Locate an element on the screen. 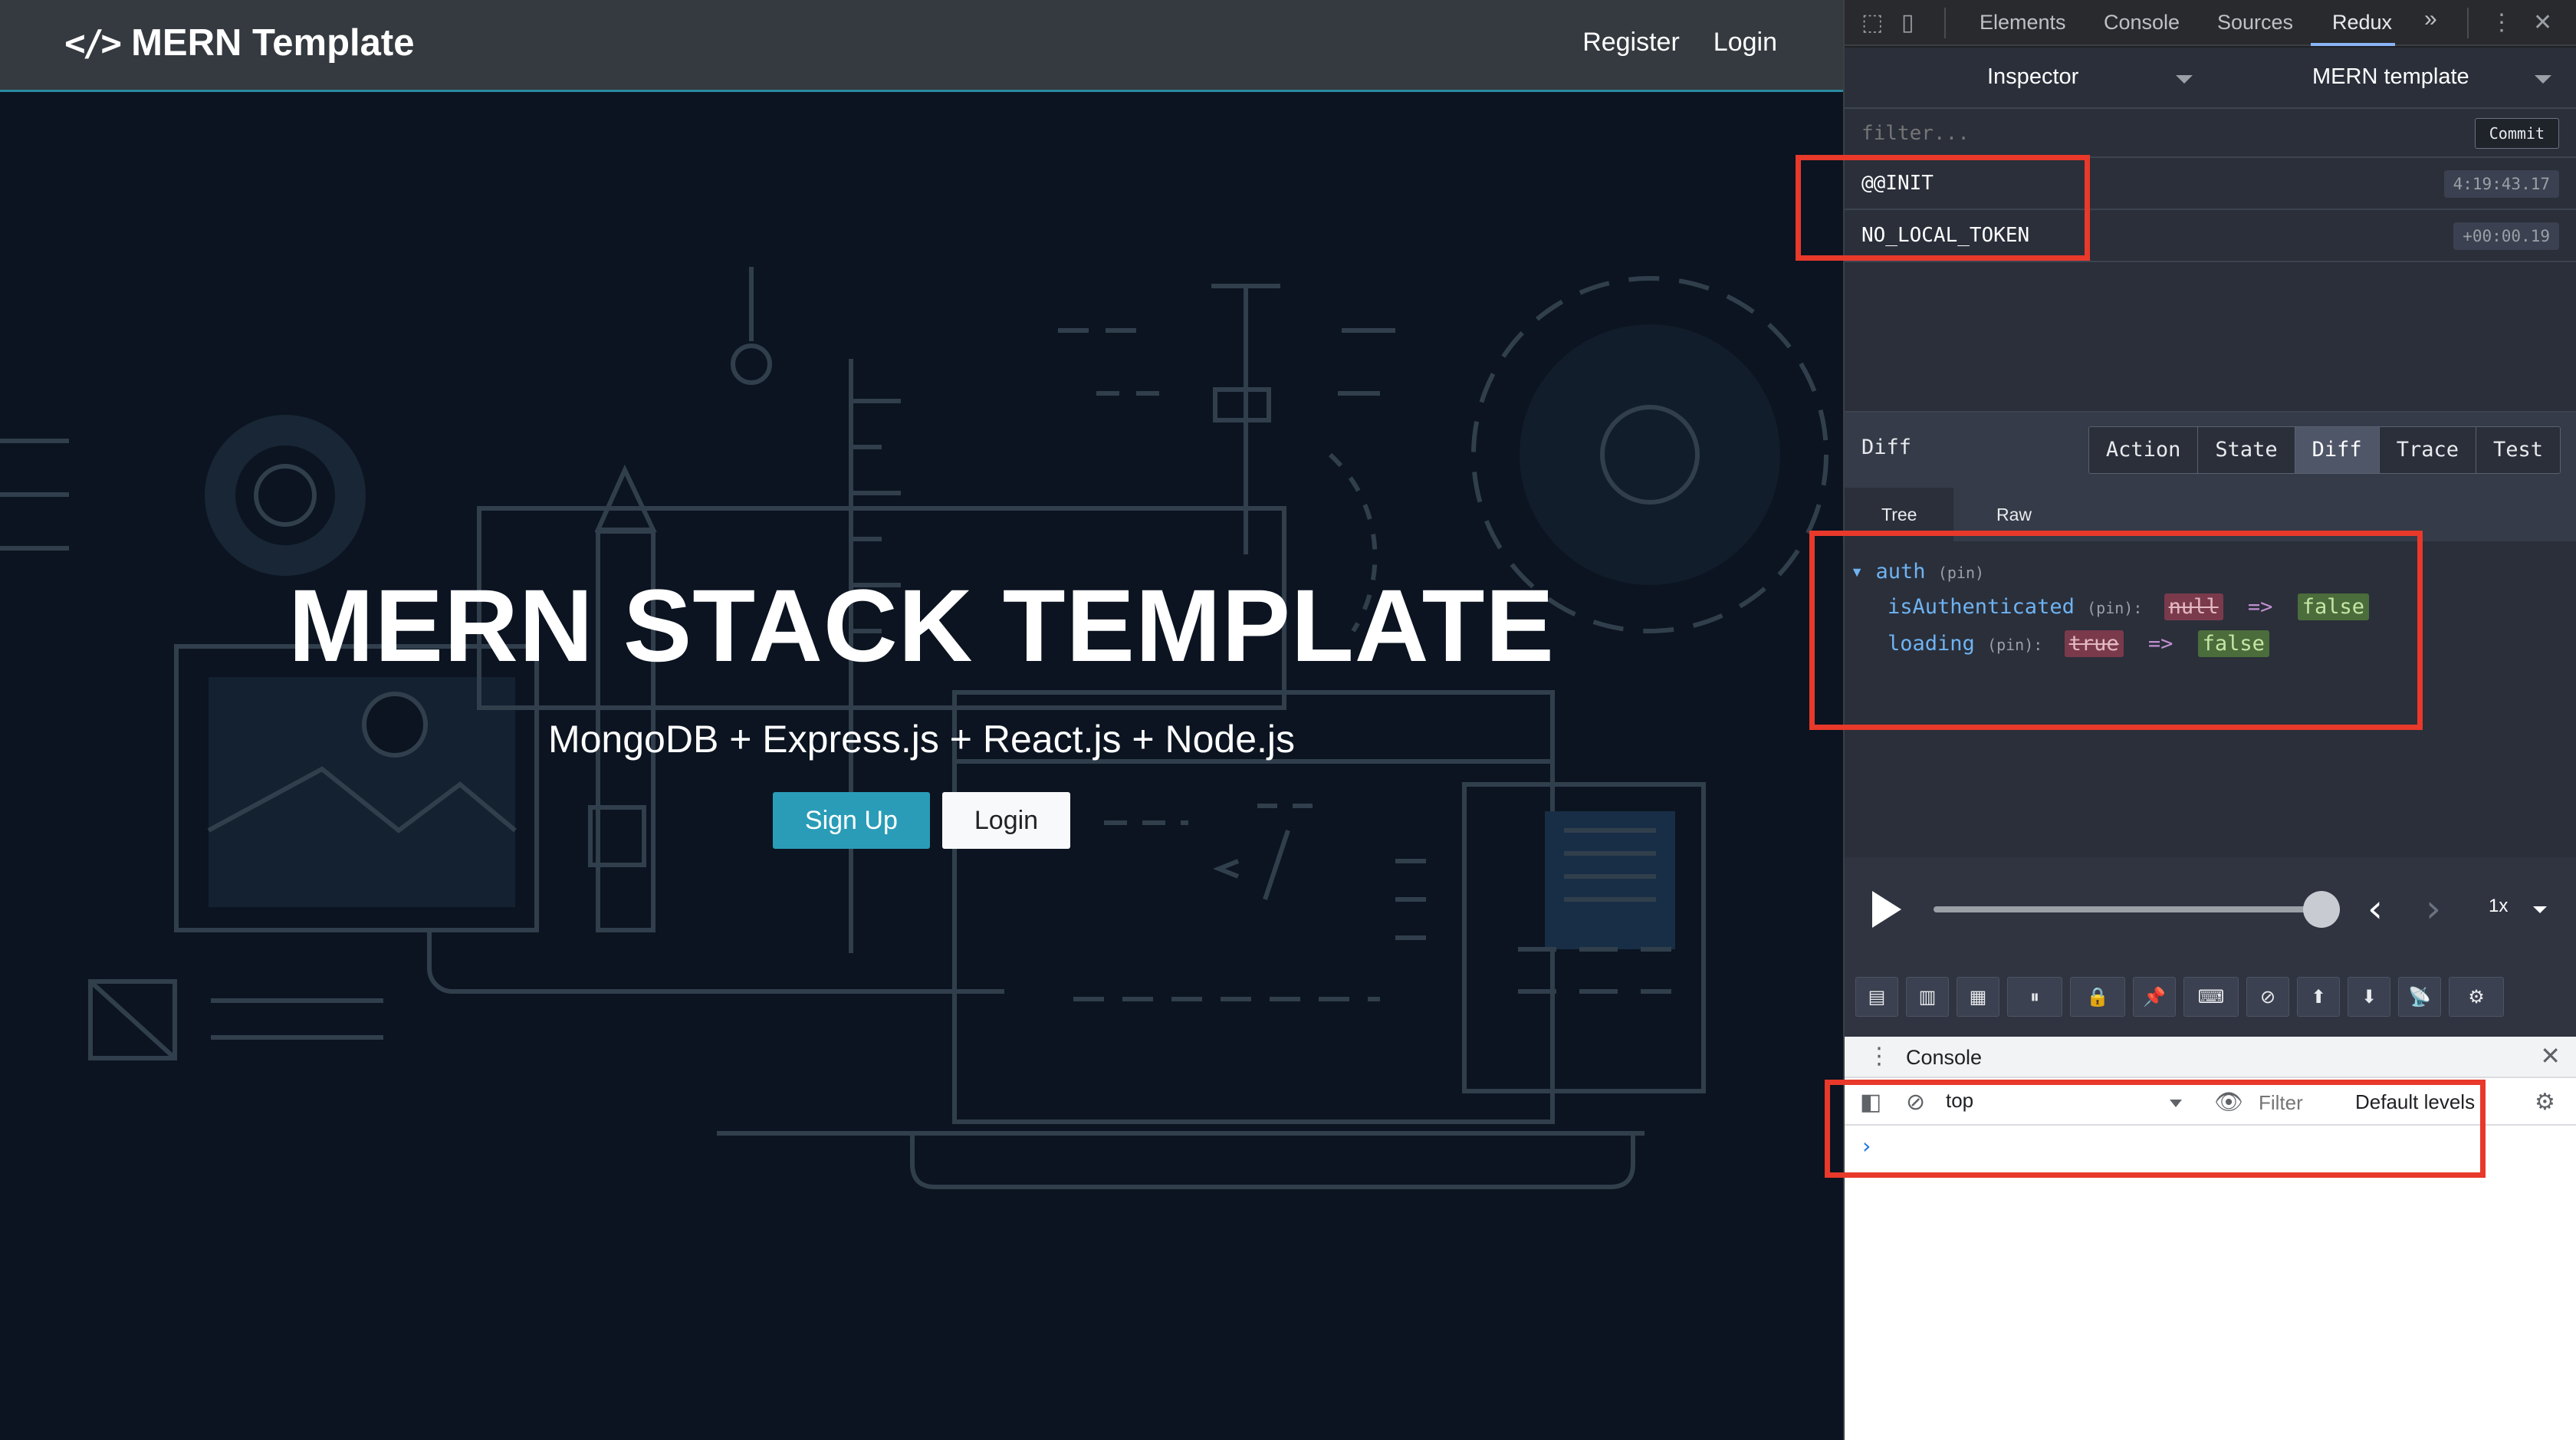  annotation-highlight-actions is located at coordinates (1943, 208).